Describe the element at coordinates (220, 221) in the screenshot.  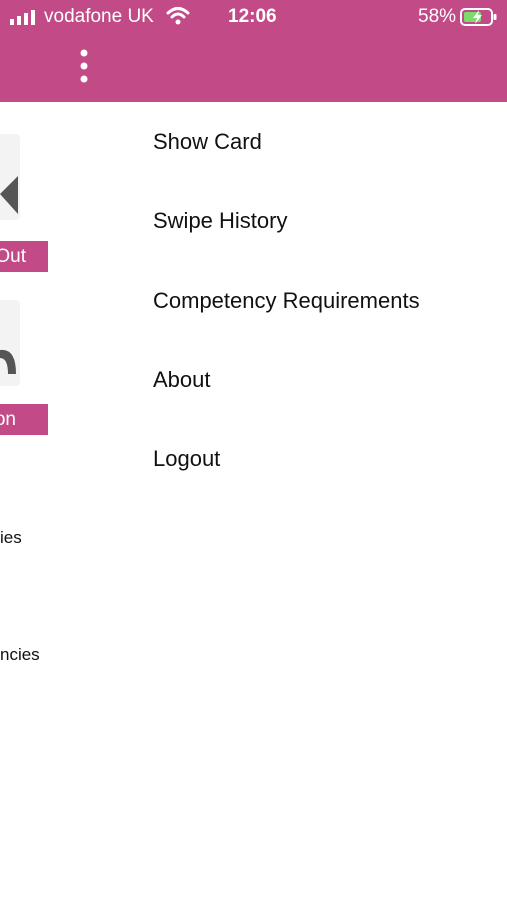
I see `menu-item-swipe-history: Swipe History` at that location.